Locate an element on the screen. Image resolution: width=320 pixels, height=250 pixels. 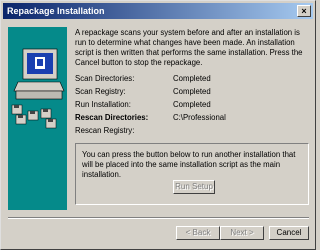
next-button: Next > is located at coordinates (242, 233).